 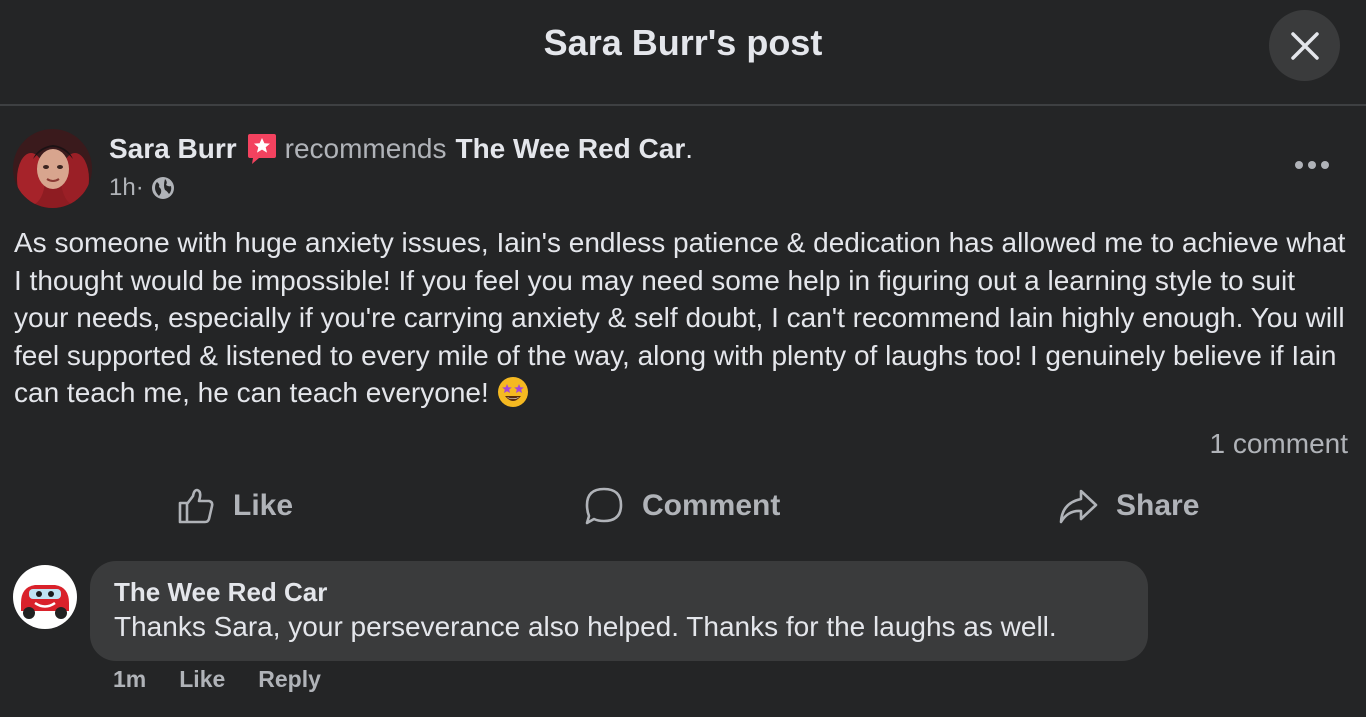 What do you see at coordinates (711, 505) in the screenshot?
I see `comment-label: Comment` at bounding box center [711, 505].